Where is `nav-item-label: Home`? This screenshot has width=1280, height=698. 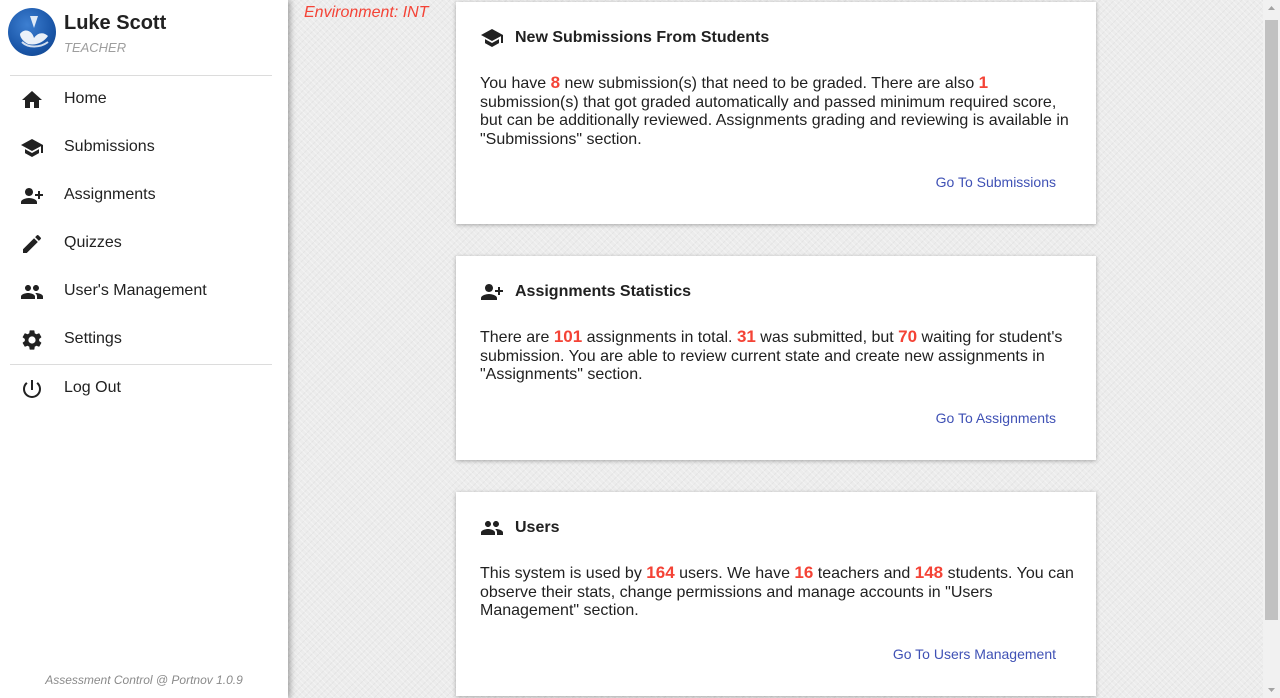 nav-item-label: Home is located at coordinates (85, 98).